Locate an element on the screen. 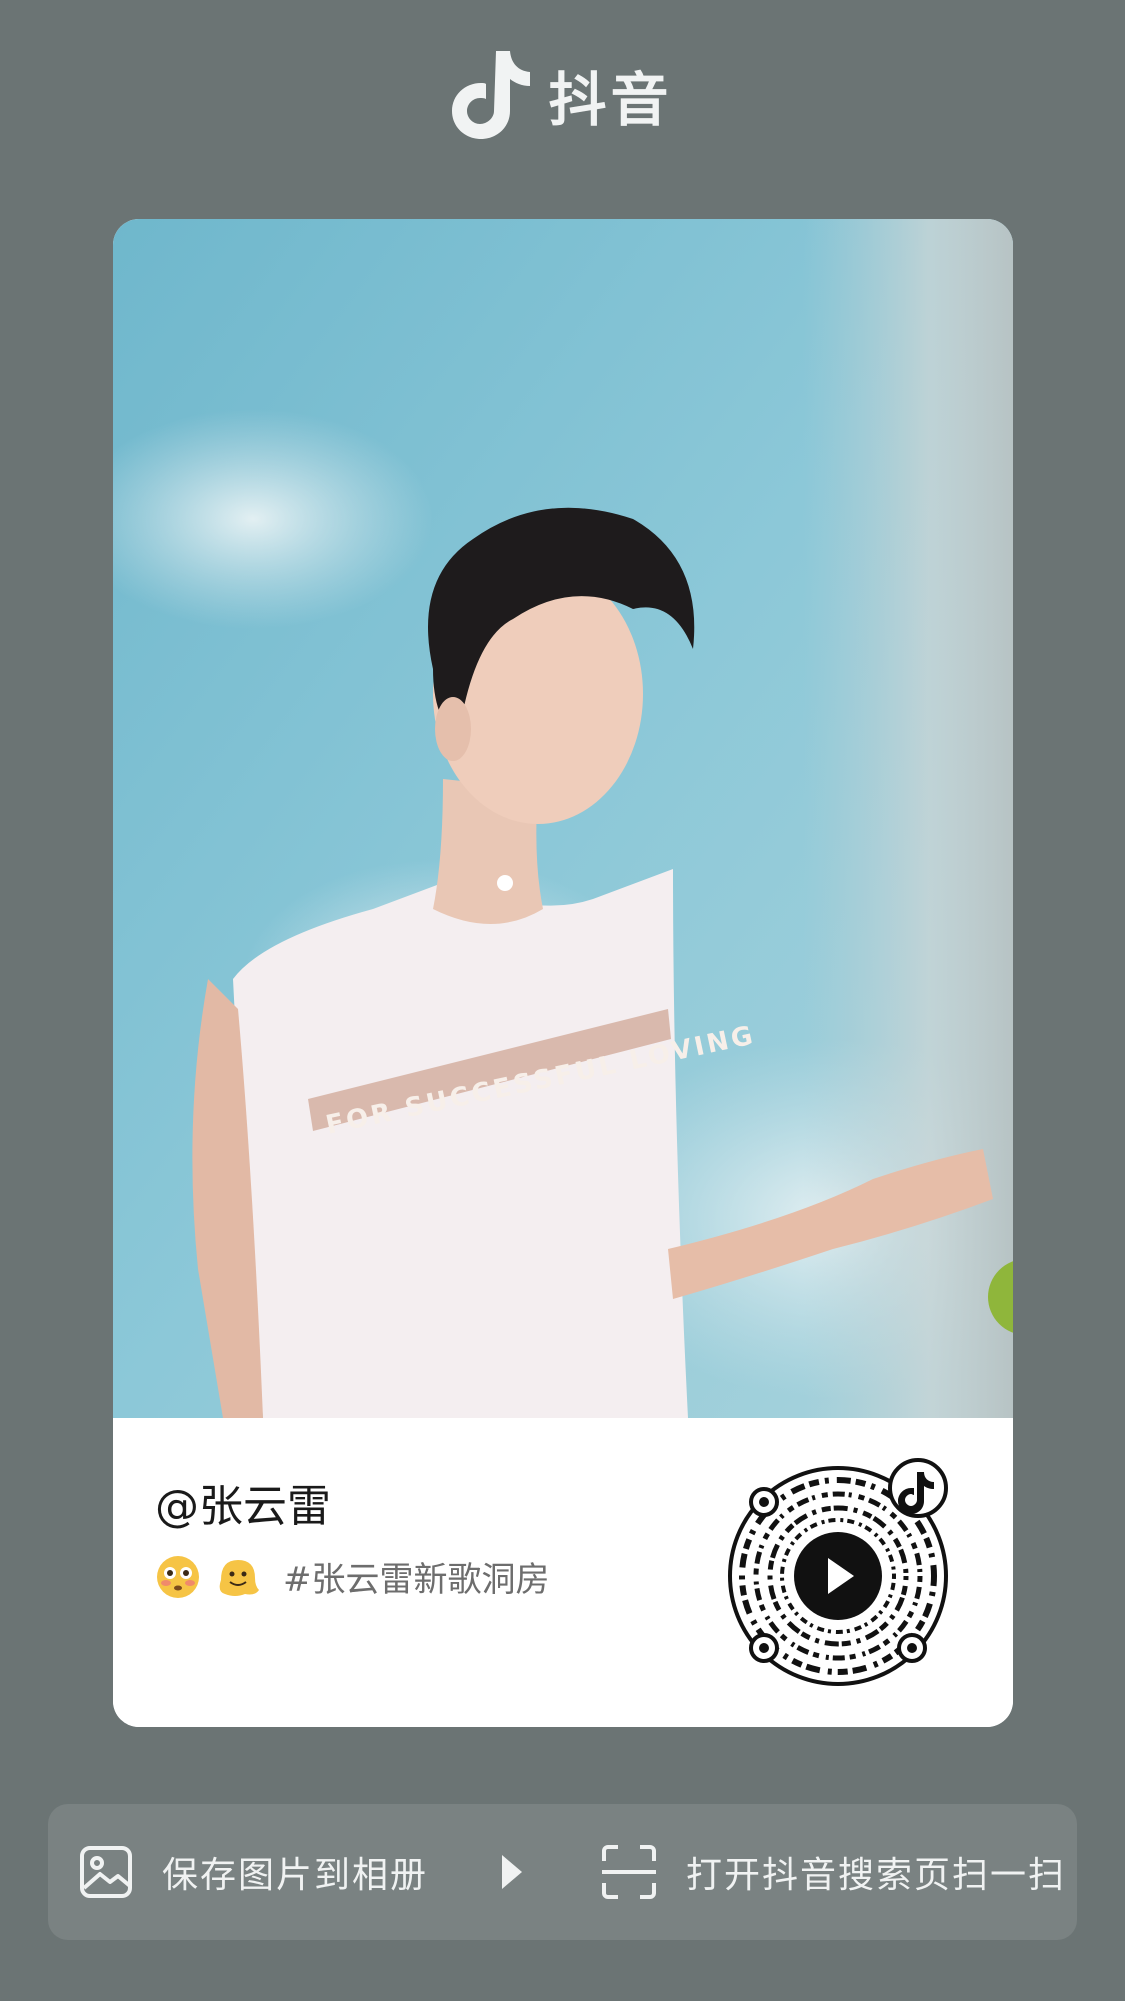  scan-label: 打开抖音搜索页扫一扫 is located at coordinates (876, 1875).